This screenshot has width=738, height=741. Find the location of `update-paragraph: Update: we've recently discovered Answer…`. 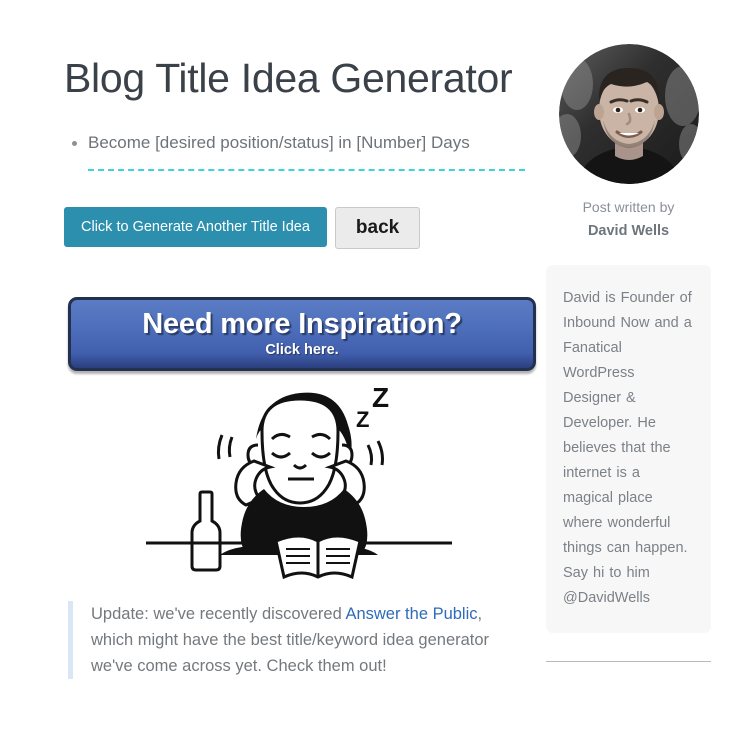

update-paragraph: Update: we've recently discovered Answer… is located at coordinates (307, 640).